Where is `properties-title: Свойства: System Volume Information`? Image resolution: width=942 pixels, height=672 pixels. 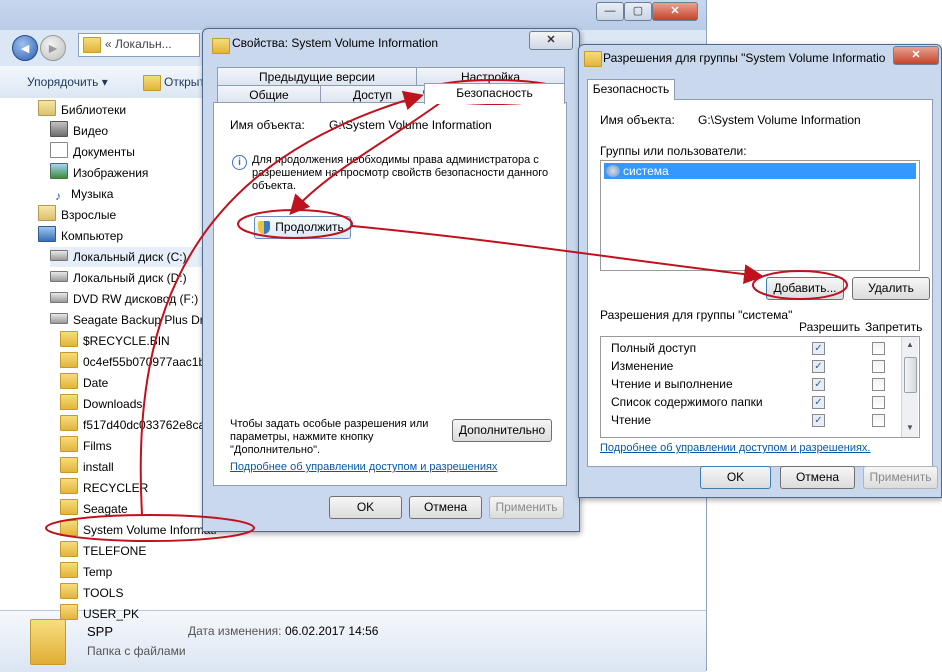
properties-title: Свойства: System Volume Information is located at coordinates (335, 43).